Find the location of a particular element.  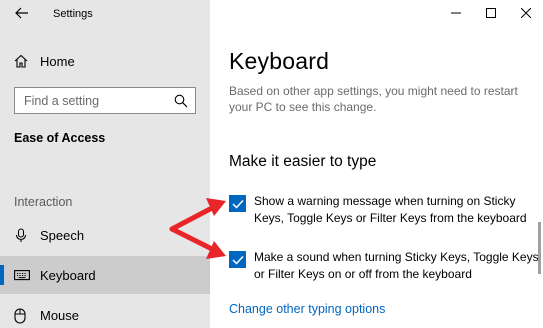

window-controls is located at coordinates (490, 15).